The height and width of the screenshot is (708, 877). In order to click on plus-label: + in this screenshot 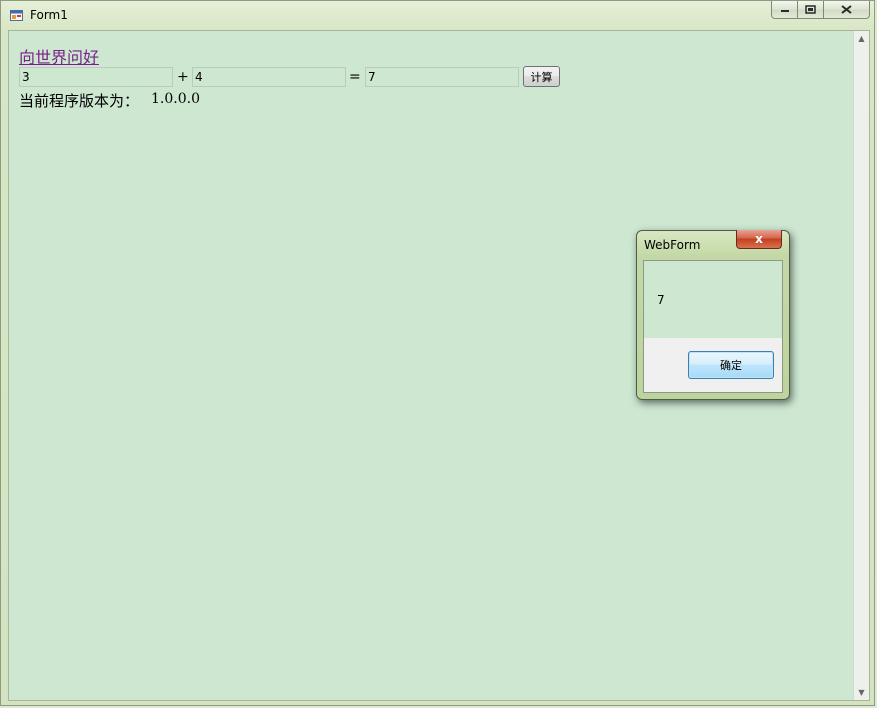, I will do `click(183, 77)`.